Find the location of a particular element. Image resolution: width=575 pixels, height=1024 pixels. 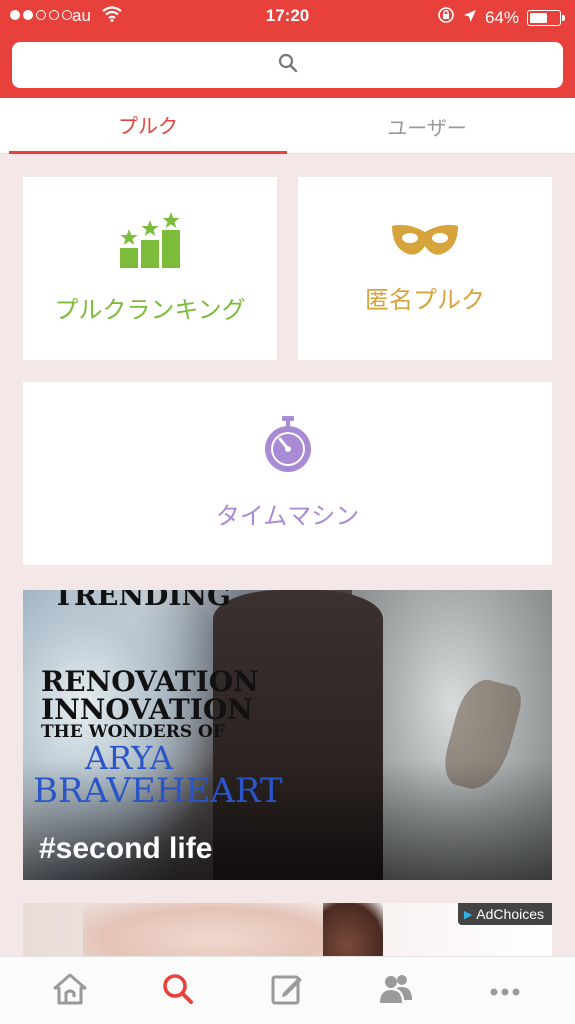

status-bar: au 17:20 64% is located at coordinates (287, 17).